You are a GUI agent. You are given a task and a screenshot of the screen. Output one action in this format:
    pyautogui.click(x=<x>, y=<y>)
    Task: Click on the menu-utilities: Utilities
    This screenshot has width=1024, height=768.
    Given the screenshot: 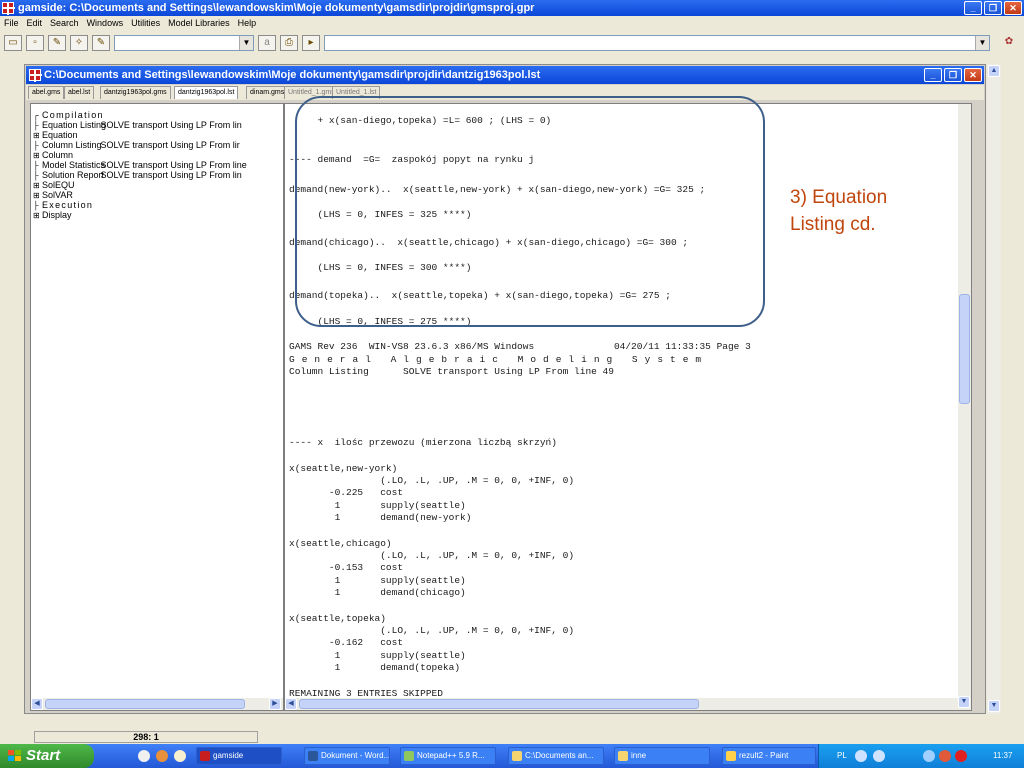 What is the action you would take?
    pyautogui.click(x=145, y=23)
    